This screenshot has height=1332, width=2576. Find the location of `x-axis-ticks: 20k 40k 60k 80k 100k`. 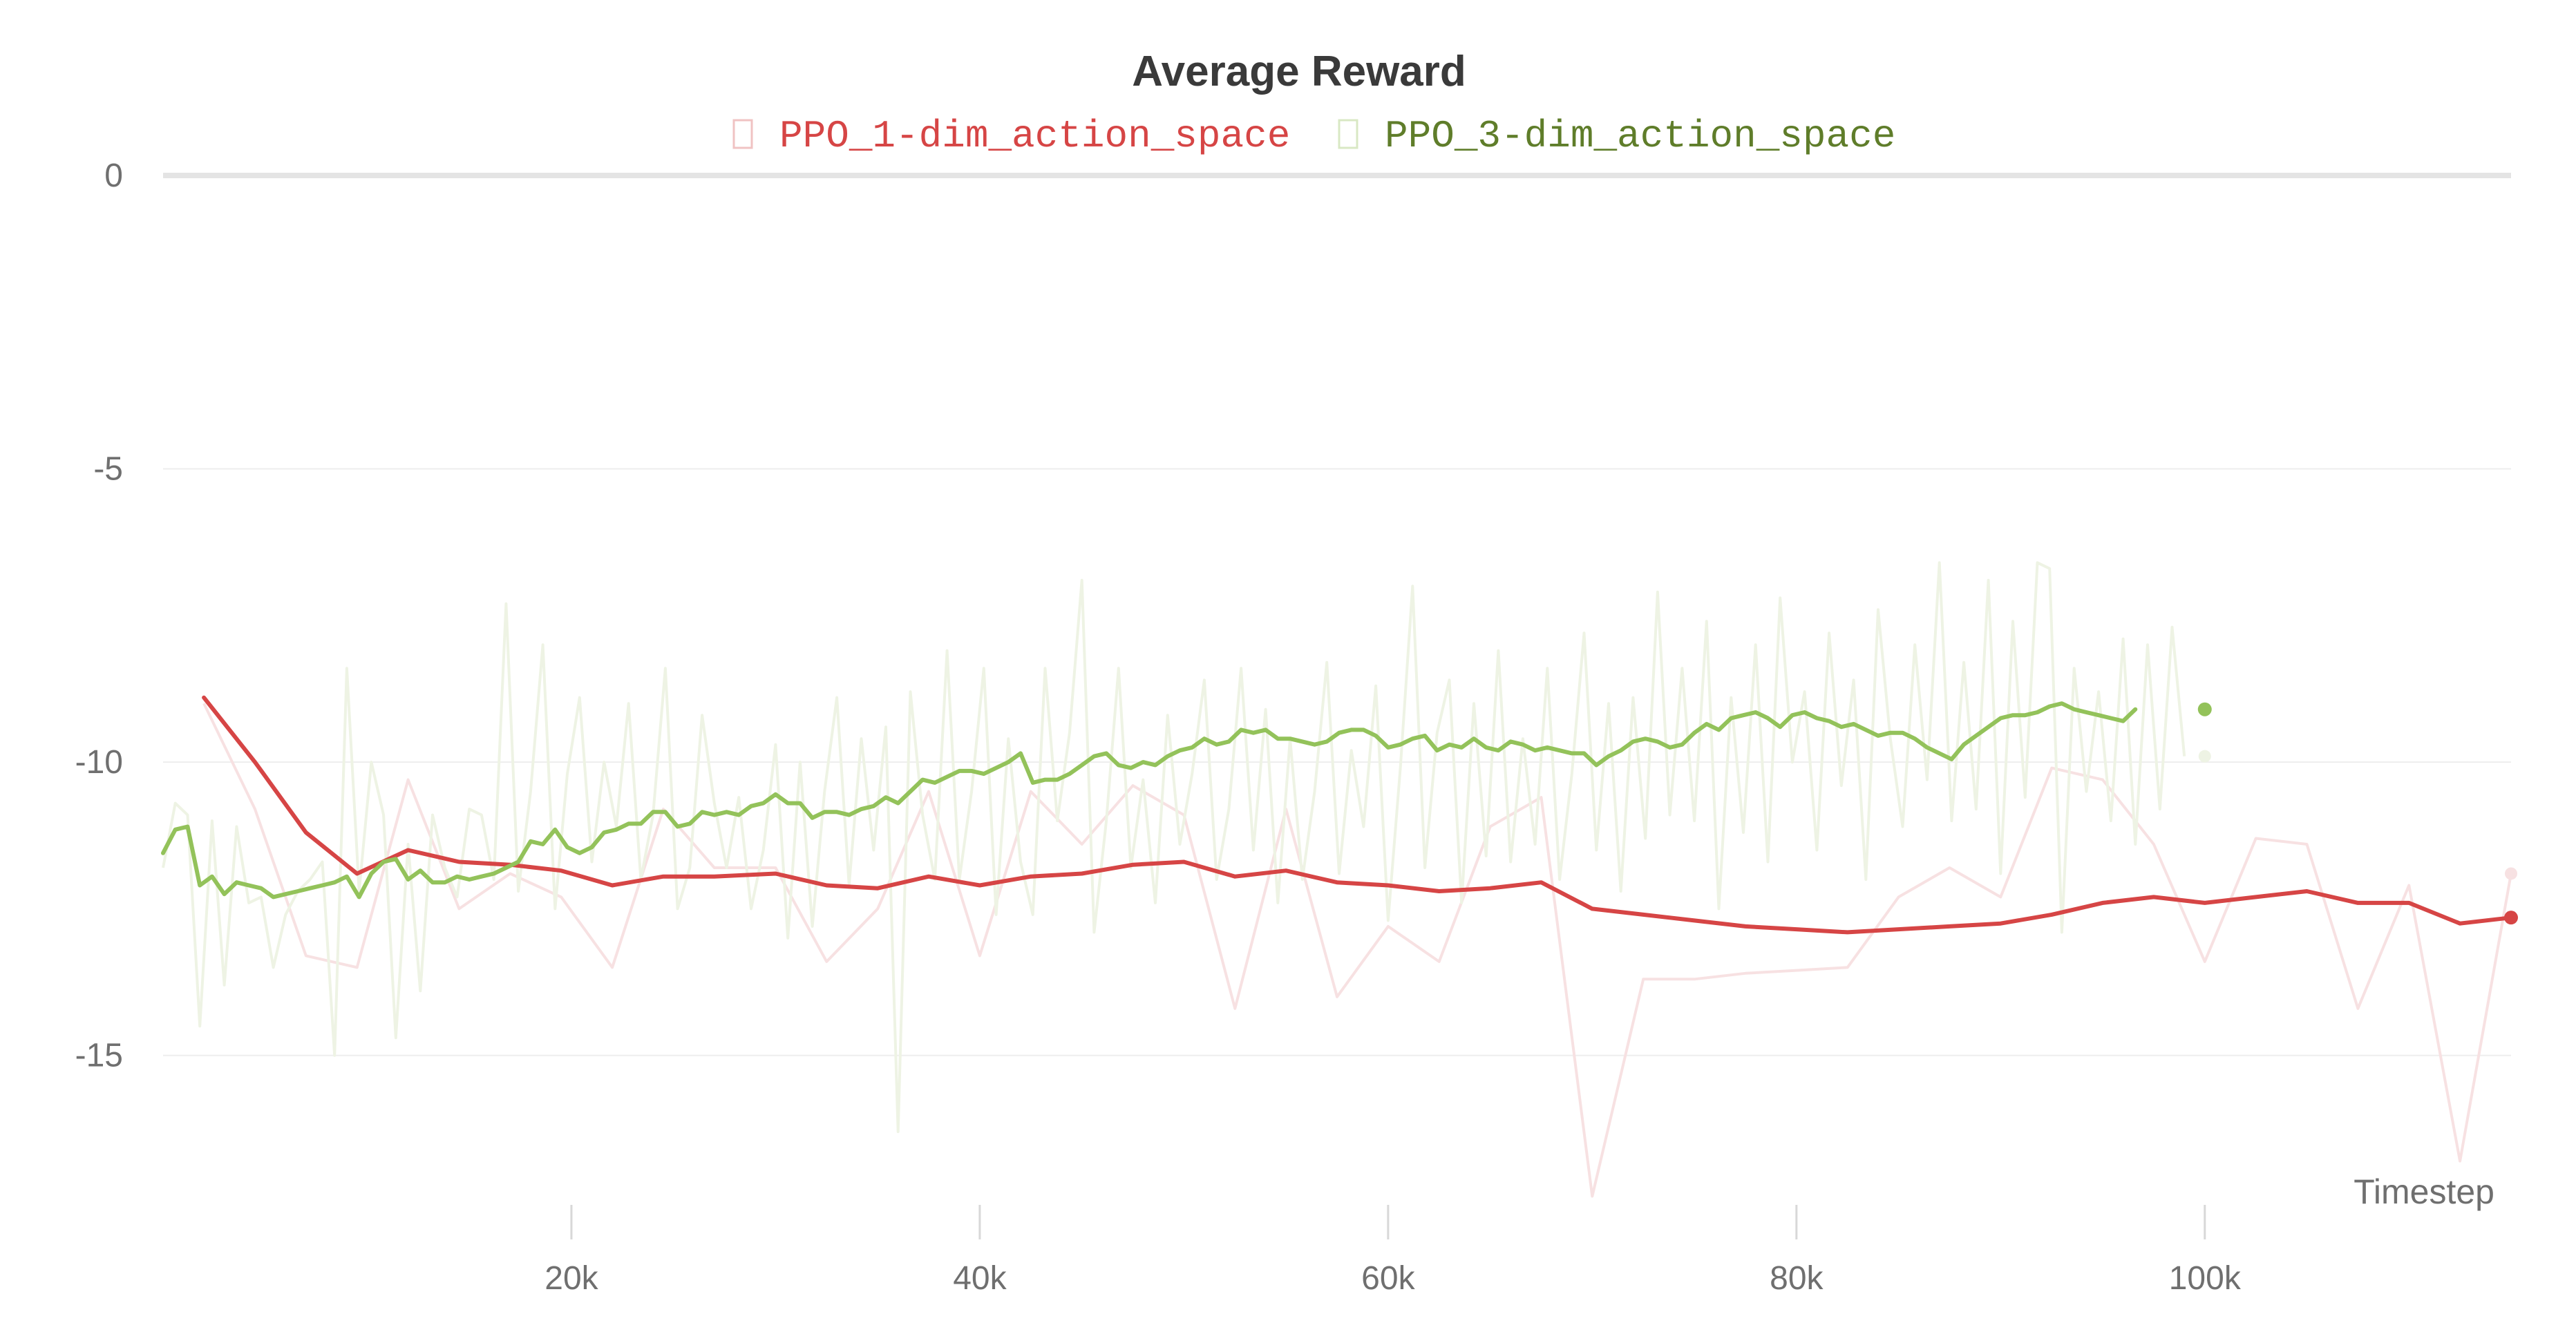

x-axis-ticks: 20k 40k 60k 80k 100k is located at coordinates (1393, 1251).